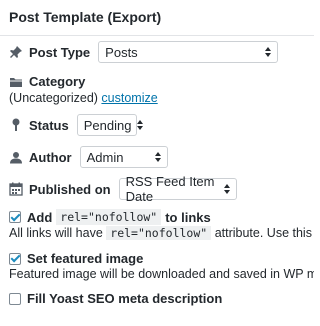 The width and height of the screenshot is (320, 326). I want to click on category-value-line: (Uncategorized) customize, so click(161, 98).